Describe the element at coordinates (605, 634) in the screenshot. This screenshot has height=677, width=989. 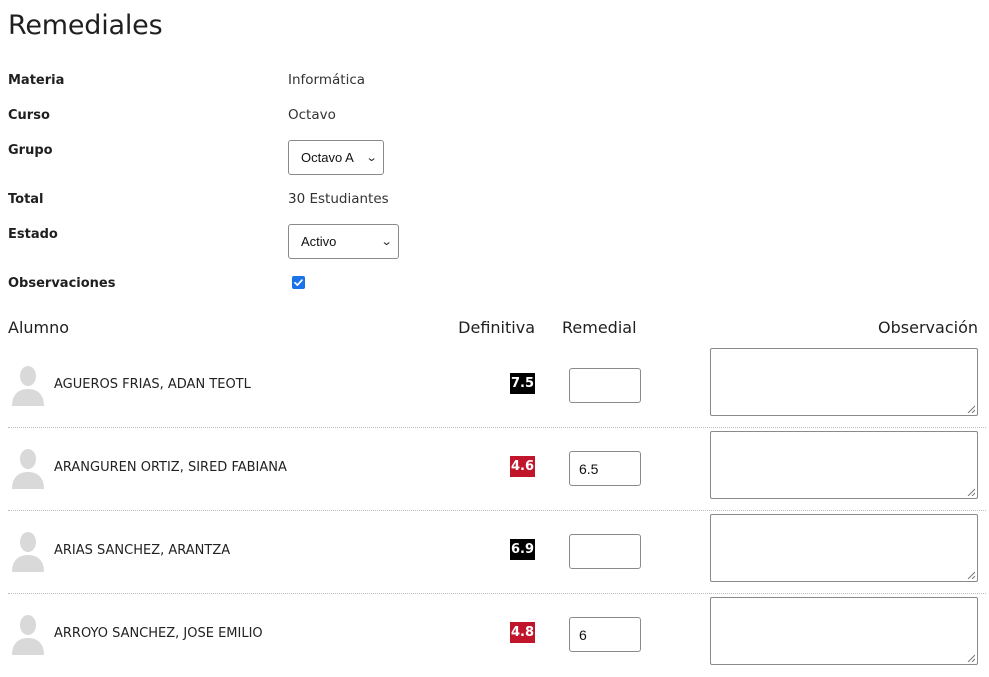
I see `remedial-input: 6` at that location.